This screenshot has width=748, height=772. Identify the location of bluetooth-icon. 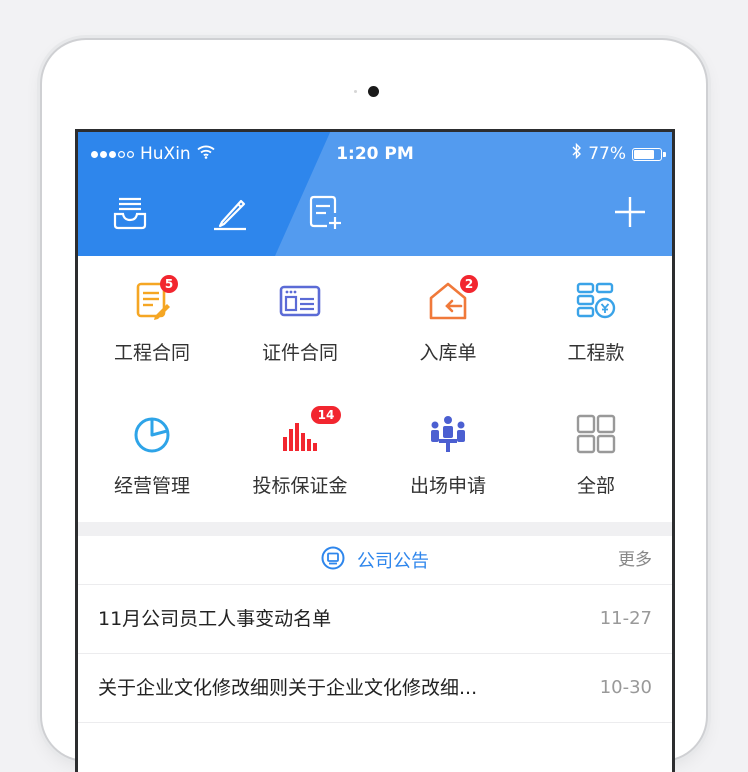
(577, 154).